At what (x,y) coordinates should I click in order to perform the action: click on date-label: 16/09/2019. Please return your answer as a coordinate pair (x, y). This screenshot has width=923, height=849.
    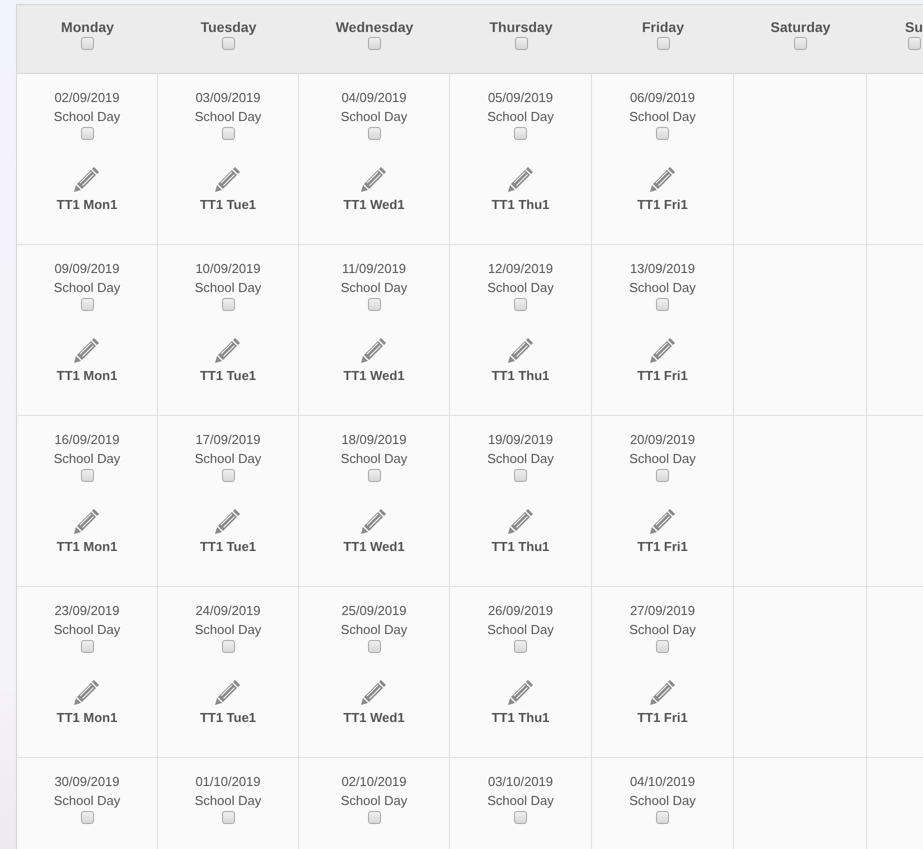
    Looking at the image, I should click on (87, 440).